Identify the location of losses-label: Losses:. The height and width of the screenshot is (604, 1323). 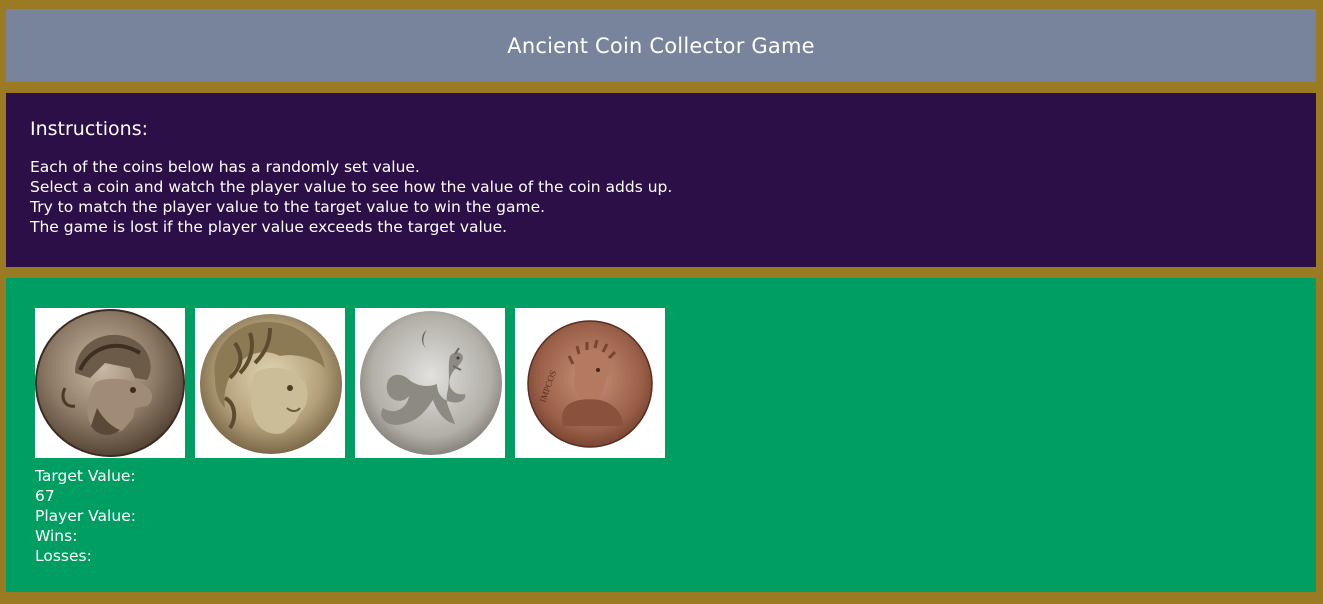
(63, 556).